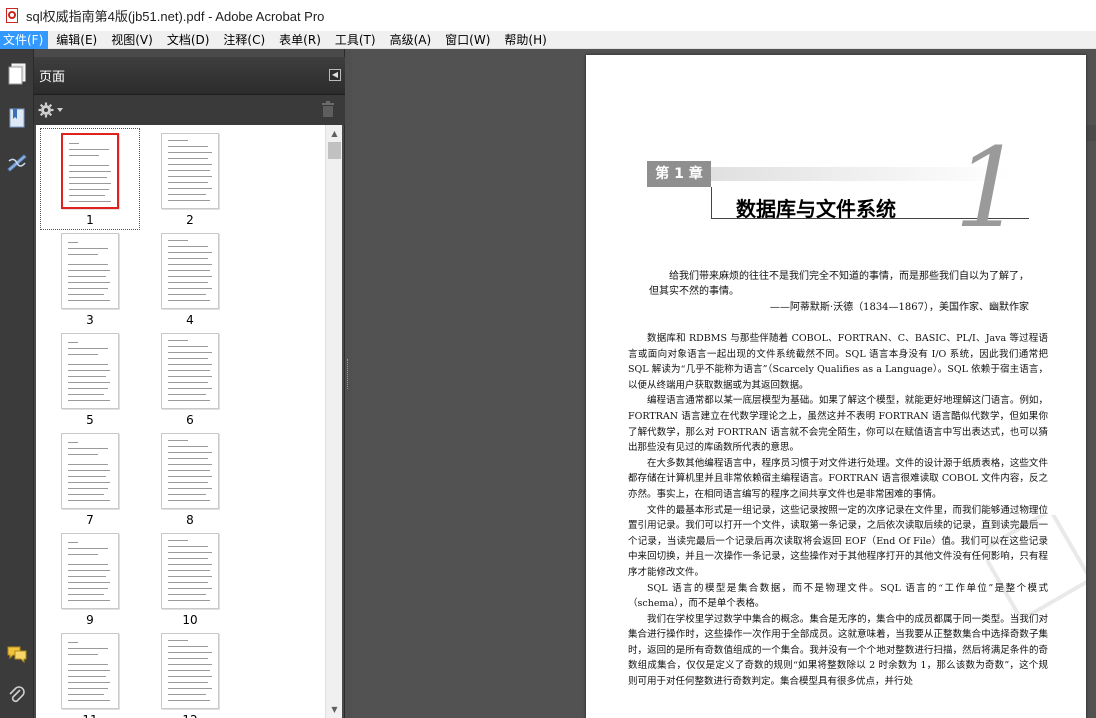 The height and width of the screenshot is (718, 1096). Describe the element at coordinates (354, 40) in the screenshot. I see `menu-tools: 工具(T)` at that location.